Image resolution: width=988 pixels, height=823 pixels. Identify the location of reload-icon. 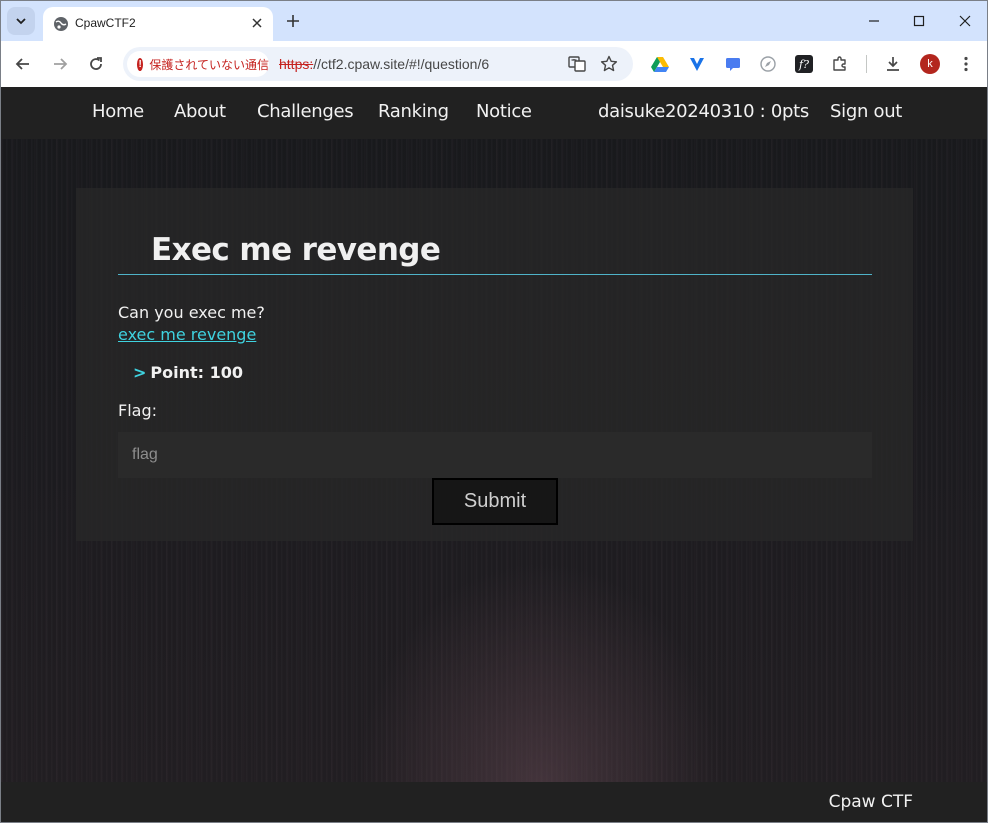
(96, 63).